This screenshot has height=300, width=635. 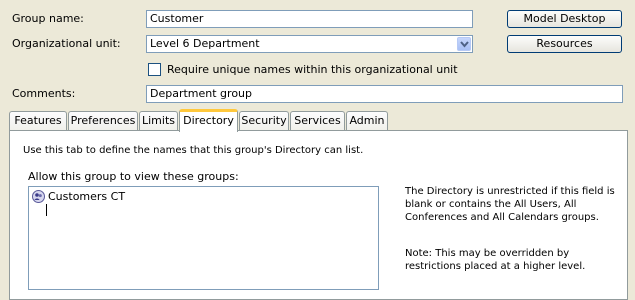 I want to click on group-name-label: Group name:, so click(x=48, y=18).